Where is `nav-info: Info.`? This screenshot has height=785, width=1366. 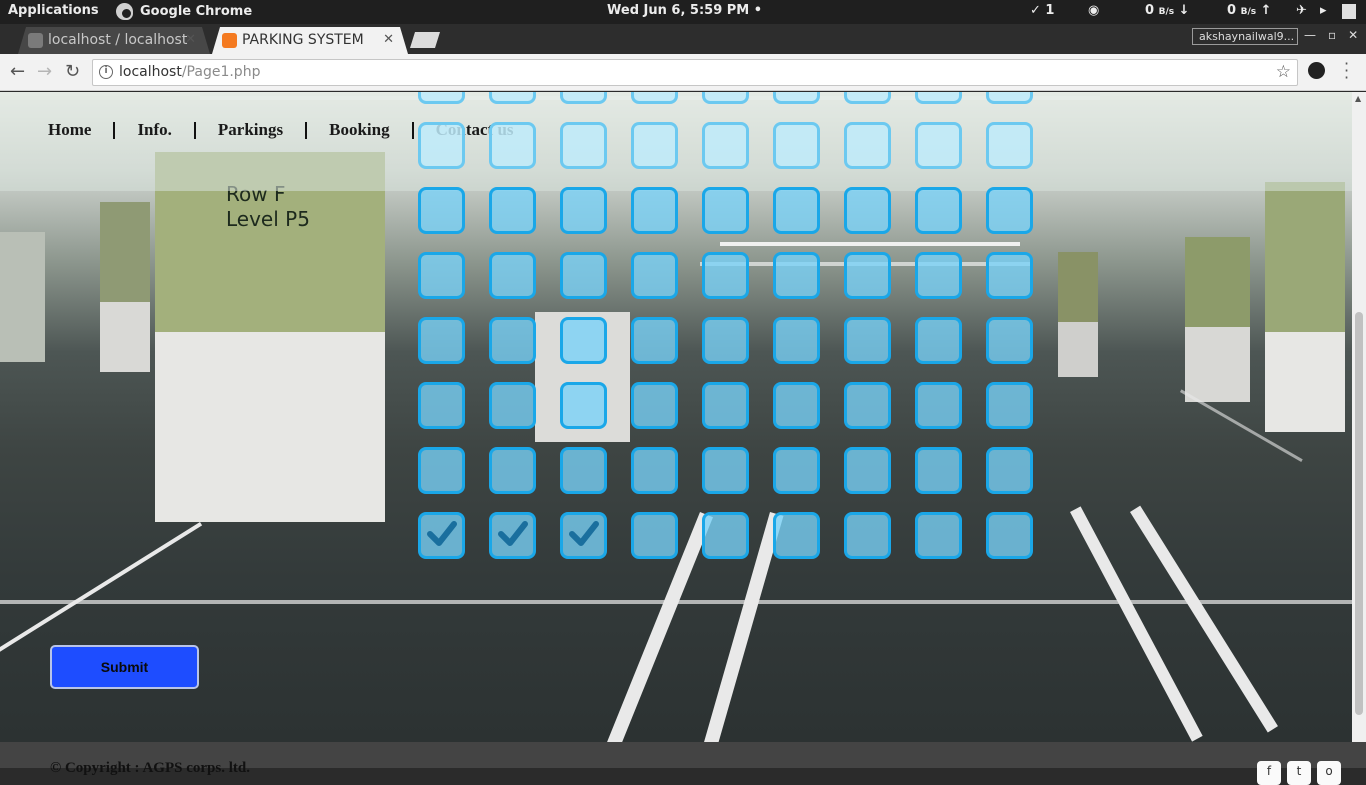
nav-info: Info. is located at coordinates (154, 130).